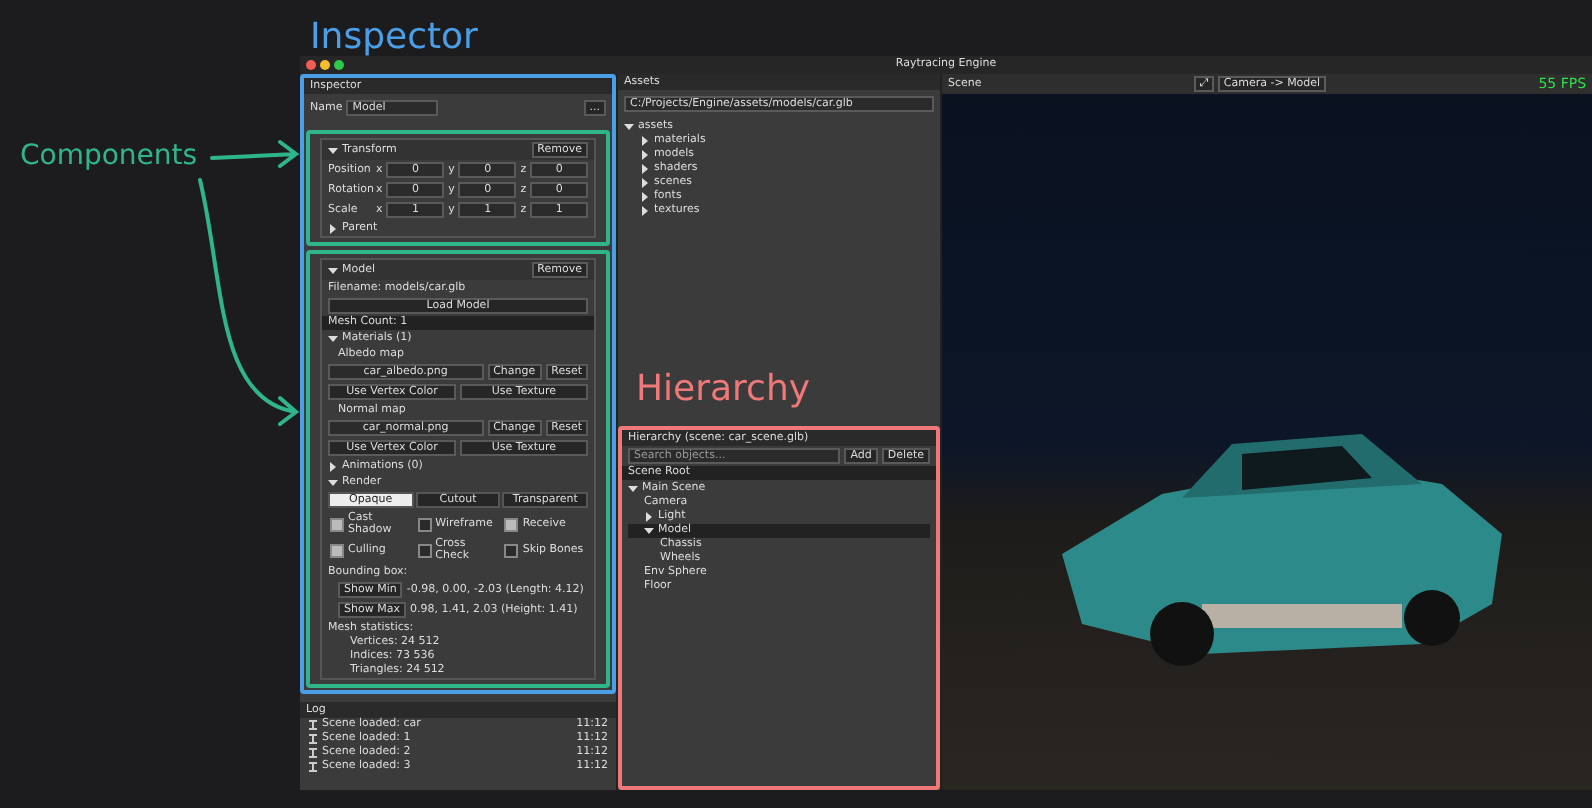  I want to click on annotation-arrow, so click(255, 154).